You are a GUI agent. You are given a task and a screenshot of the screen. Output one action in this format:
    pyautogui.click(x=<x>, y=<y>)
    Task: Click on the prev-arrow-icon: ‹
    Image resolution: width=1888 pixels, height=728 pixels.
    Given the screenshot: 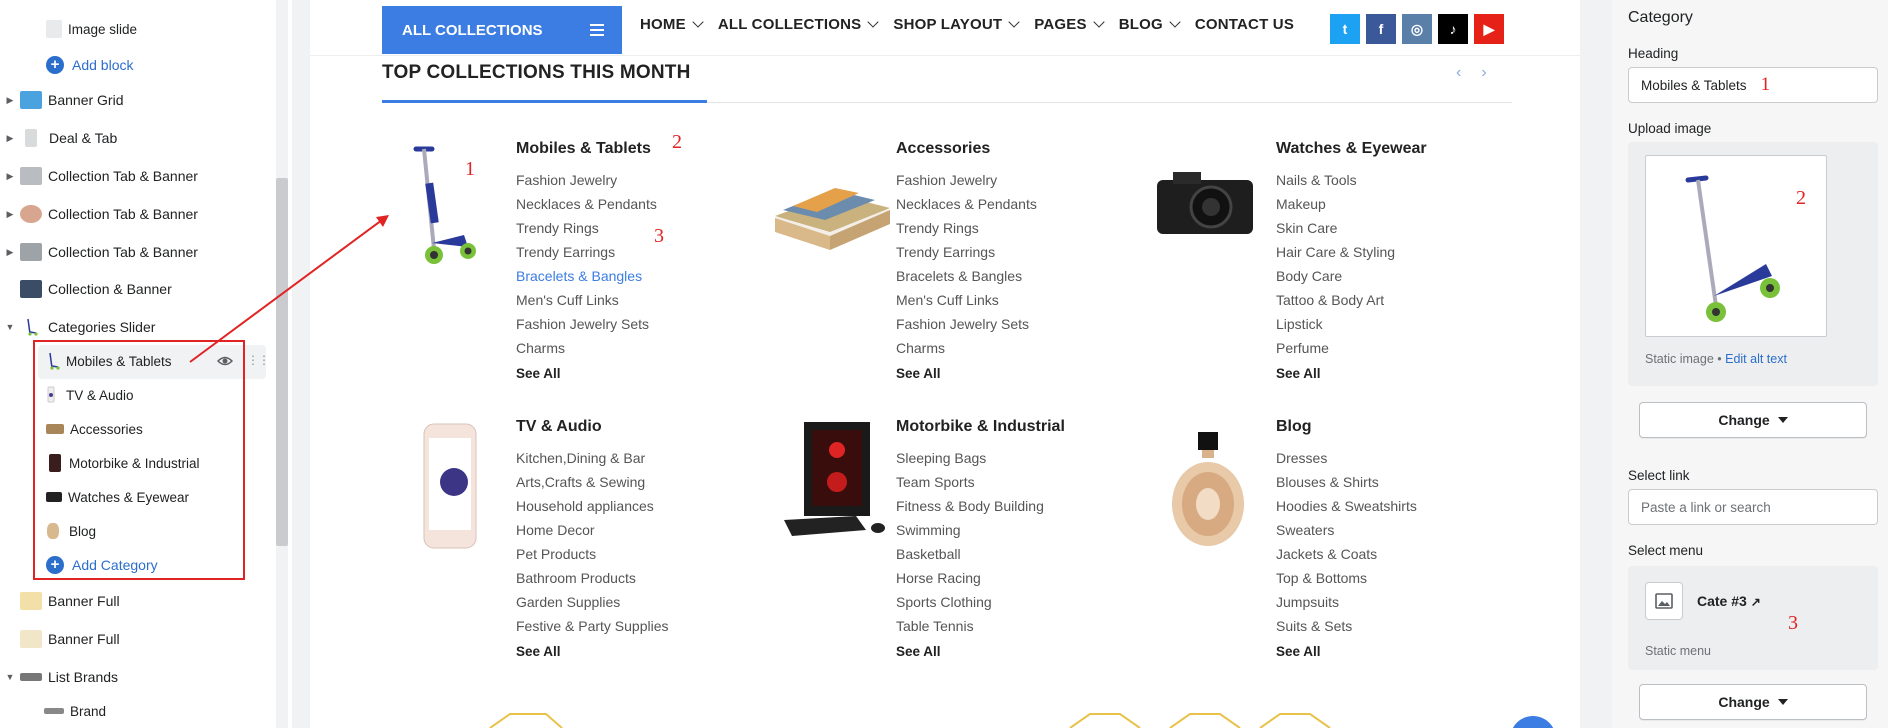 What is the action you would take?
    pyautogui.click(x=1458, y=73)
    